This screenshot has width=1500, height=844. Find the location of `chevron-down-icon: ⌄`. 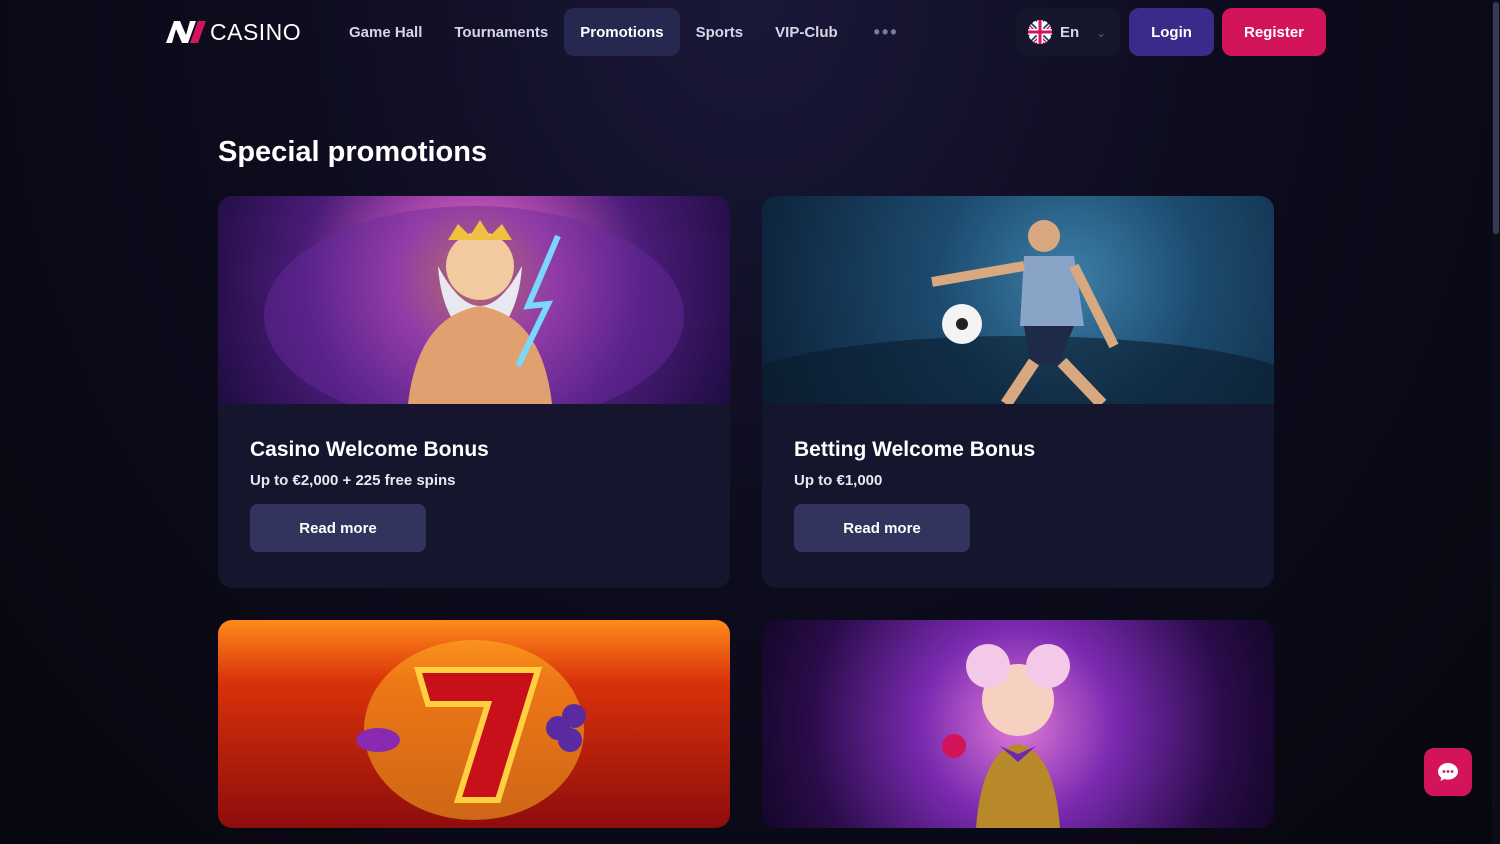

chevron-down-icon: ⌄ is located at coordinates (1100, 33).